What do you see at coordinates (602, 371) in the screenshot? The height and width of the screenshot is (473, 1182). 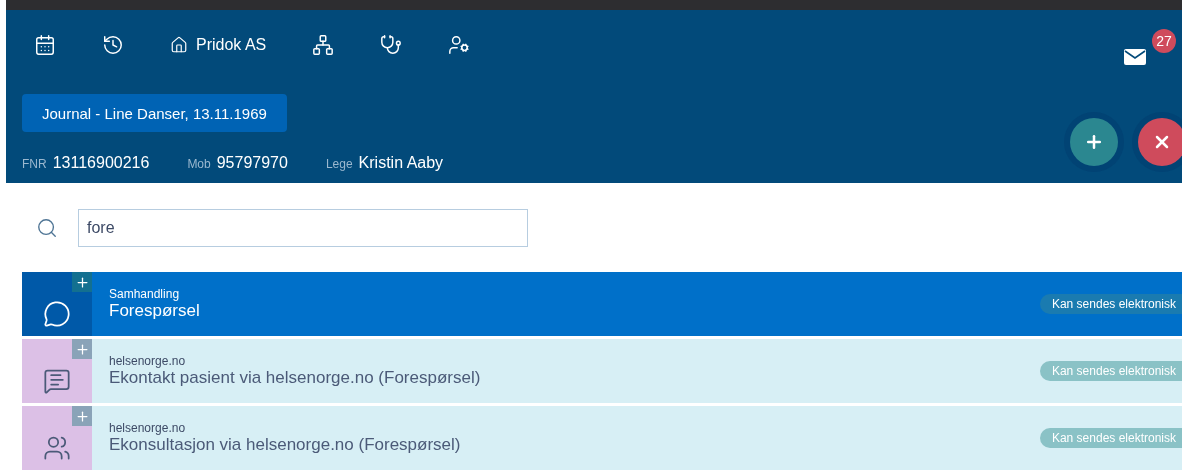 I see `result-row: helsenorge.no Ekontakt pasient via helsenorge.no (Forespørsel) Kan sendes elektronisk` at bounding box center [602, 371].